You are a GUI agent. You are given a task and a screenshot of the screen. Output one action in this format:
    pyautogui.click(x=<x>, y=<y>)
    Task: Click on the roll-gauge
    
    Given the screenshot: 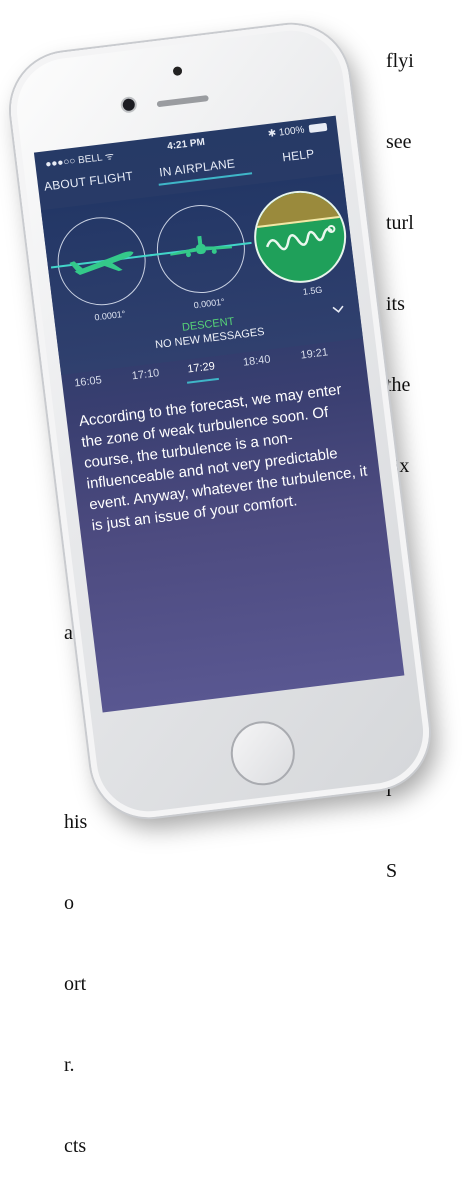 What is the action you would take?
    pyautogui.click(x=201, y=249)
    